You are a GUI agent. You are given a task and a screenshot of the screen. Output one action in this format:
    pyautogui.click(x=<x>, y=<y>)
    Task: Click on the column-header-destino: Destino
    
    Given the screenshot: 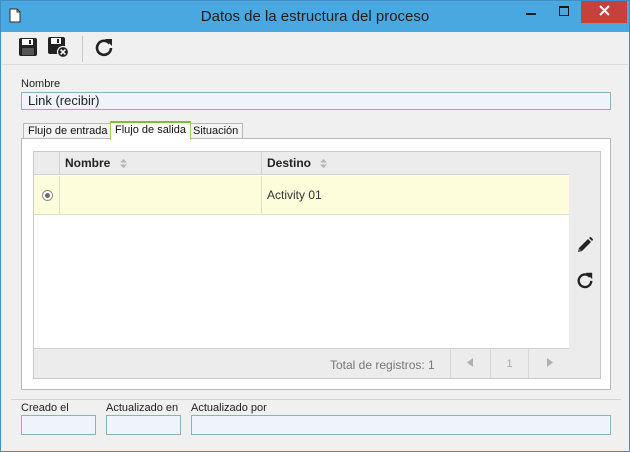 What is the action you would take?
    pyautogui.click(x=412, y=163)
    